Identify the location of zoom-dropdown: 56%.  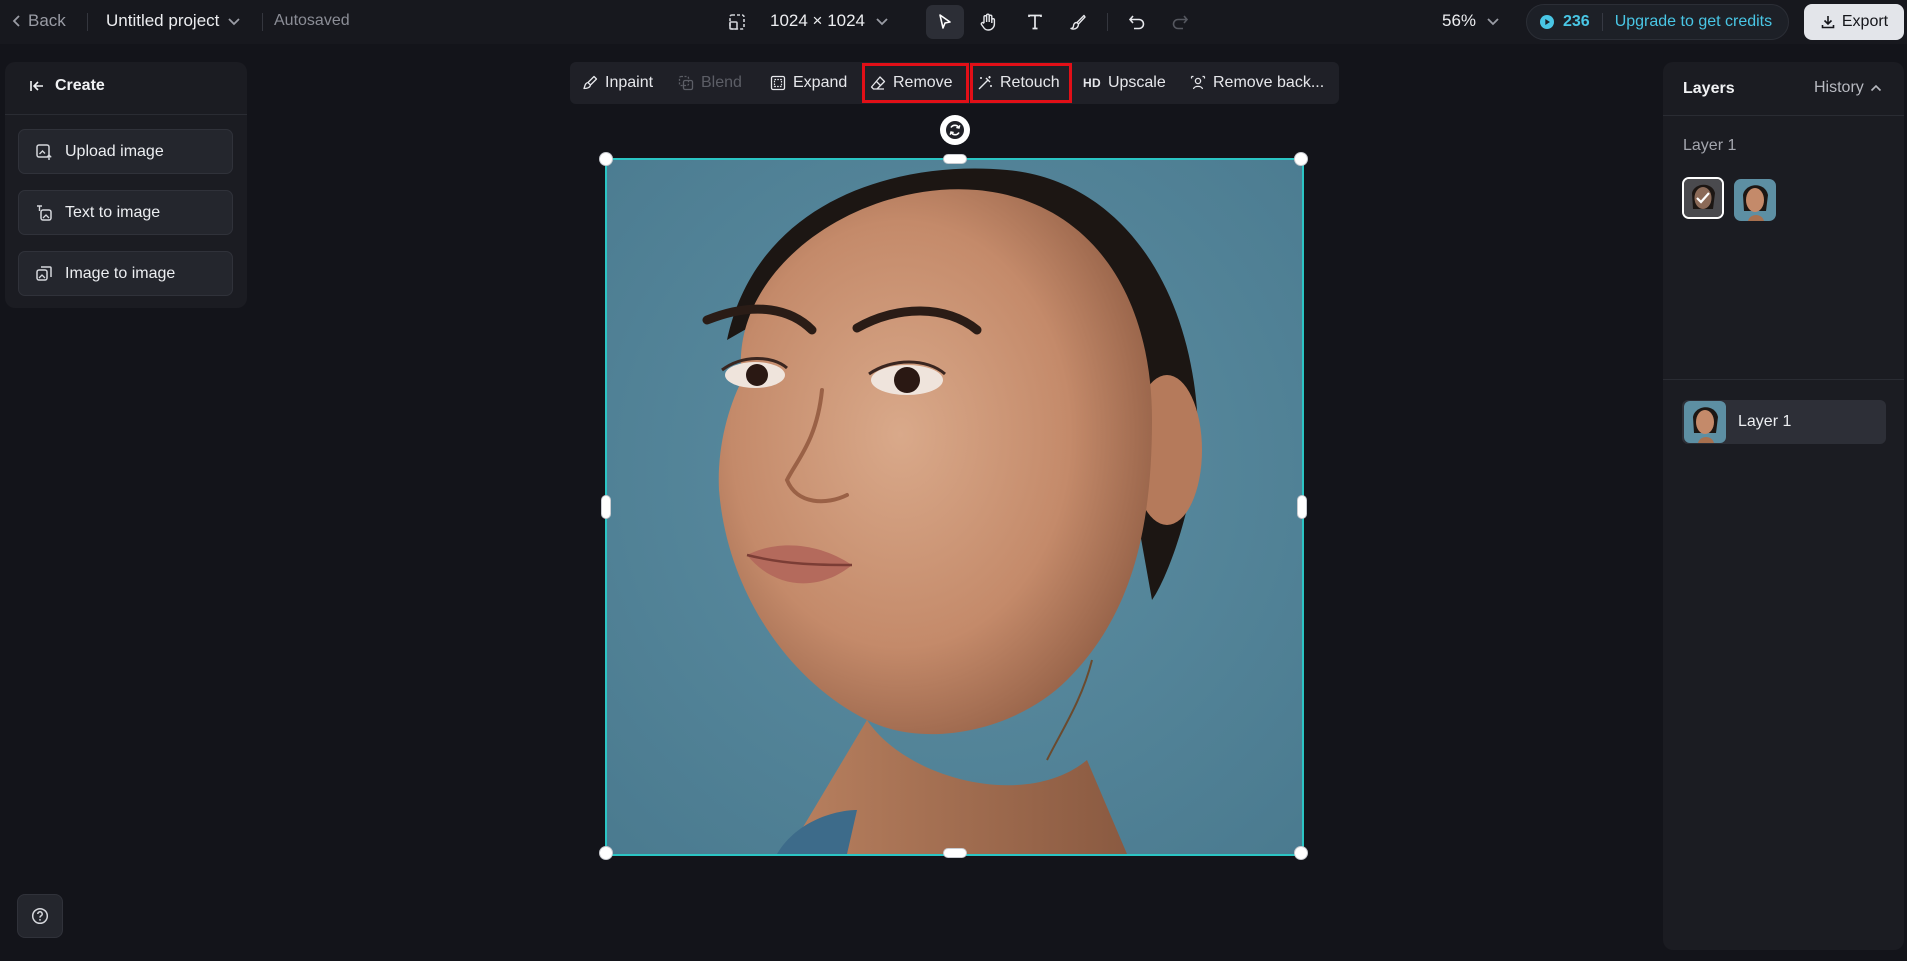
(1471, 21).